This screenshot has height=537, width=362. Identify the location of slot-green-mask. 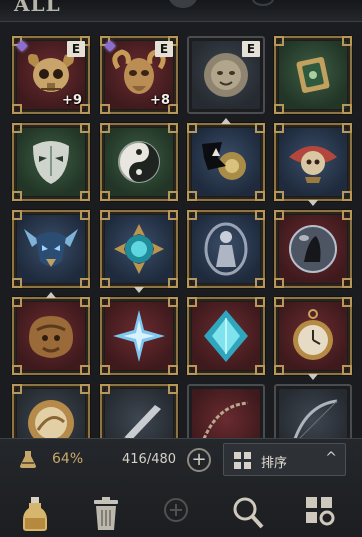
(51, 162).